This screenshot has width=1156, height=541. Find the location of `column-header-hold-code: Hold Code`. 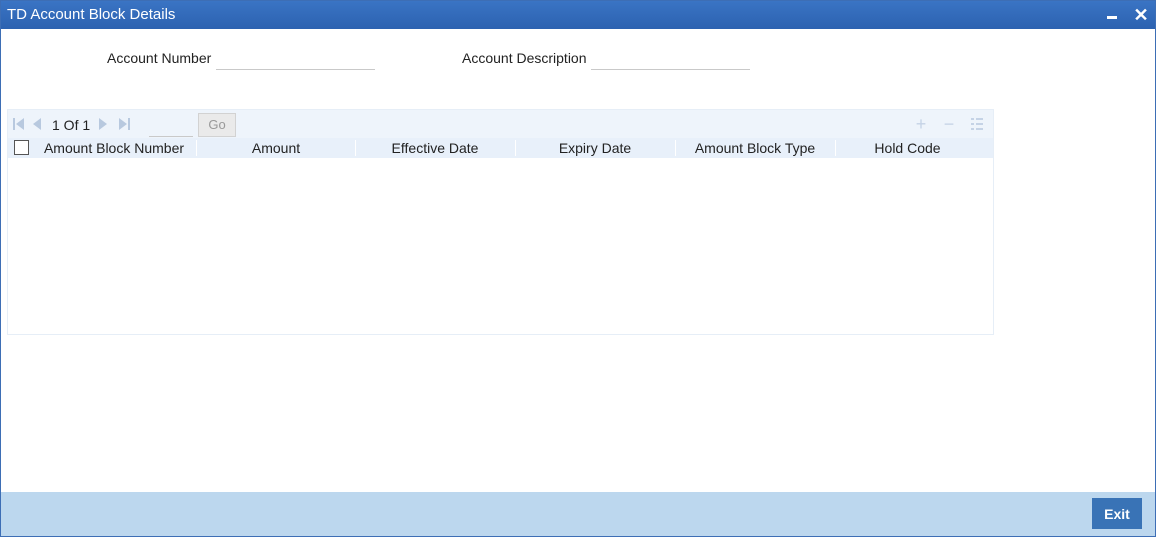

column-header-hold-code: Hold Code is located at coordinates (907, 148).